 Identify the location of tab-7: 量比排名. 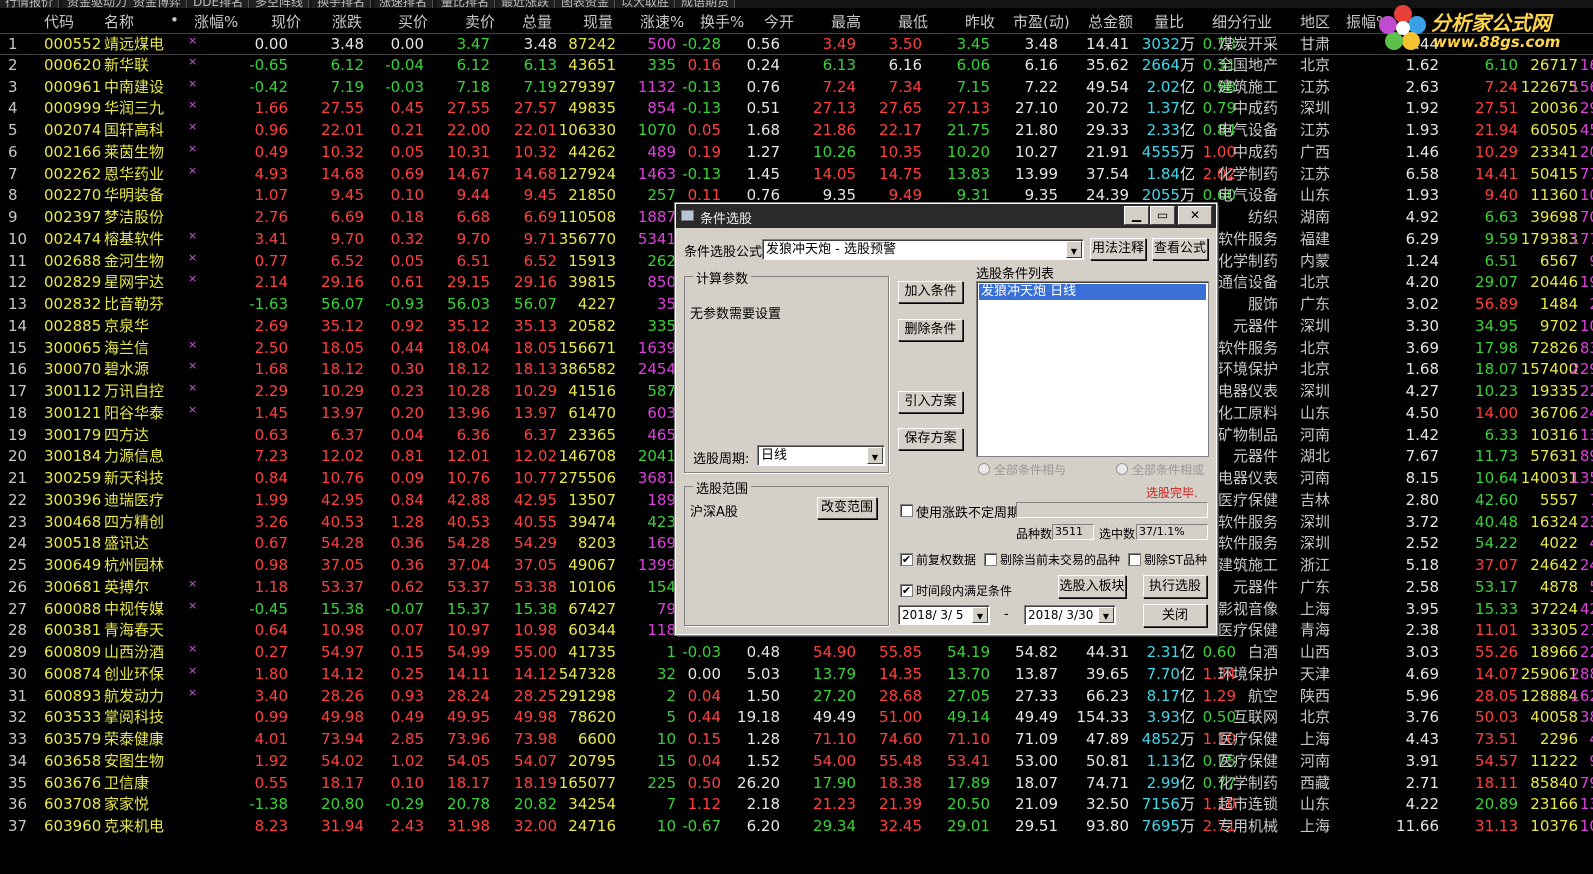
(466, 4).